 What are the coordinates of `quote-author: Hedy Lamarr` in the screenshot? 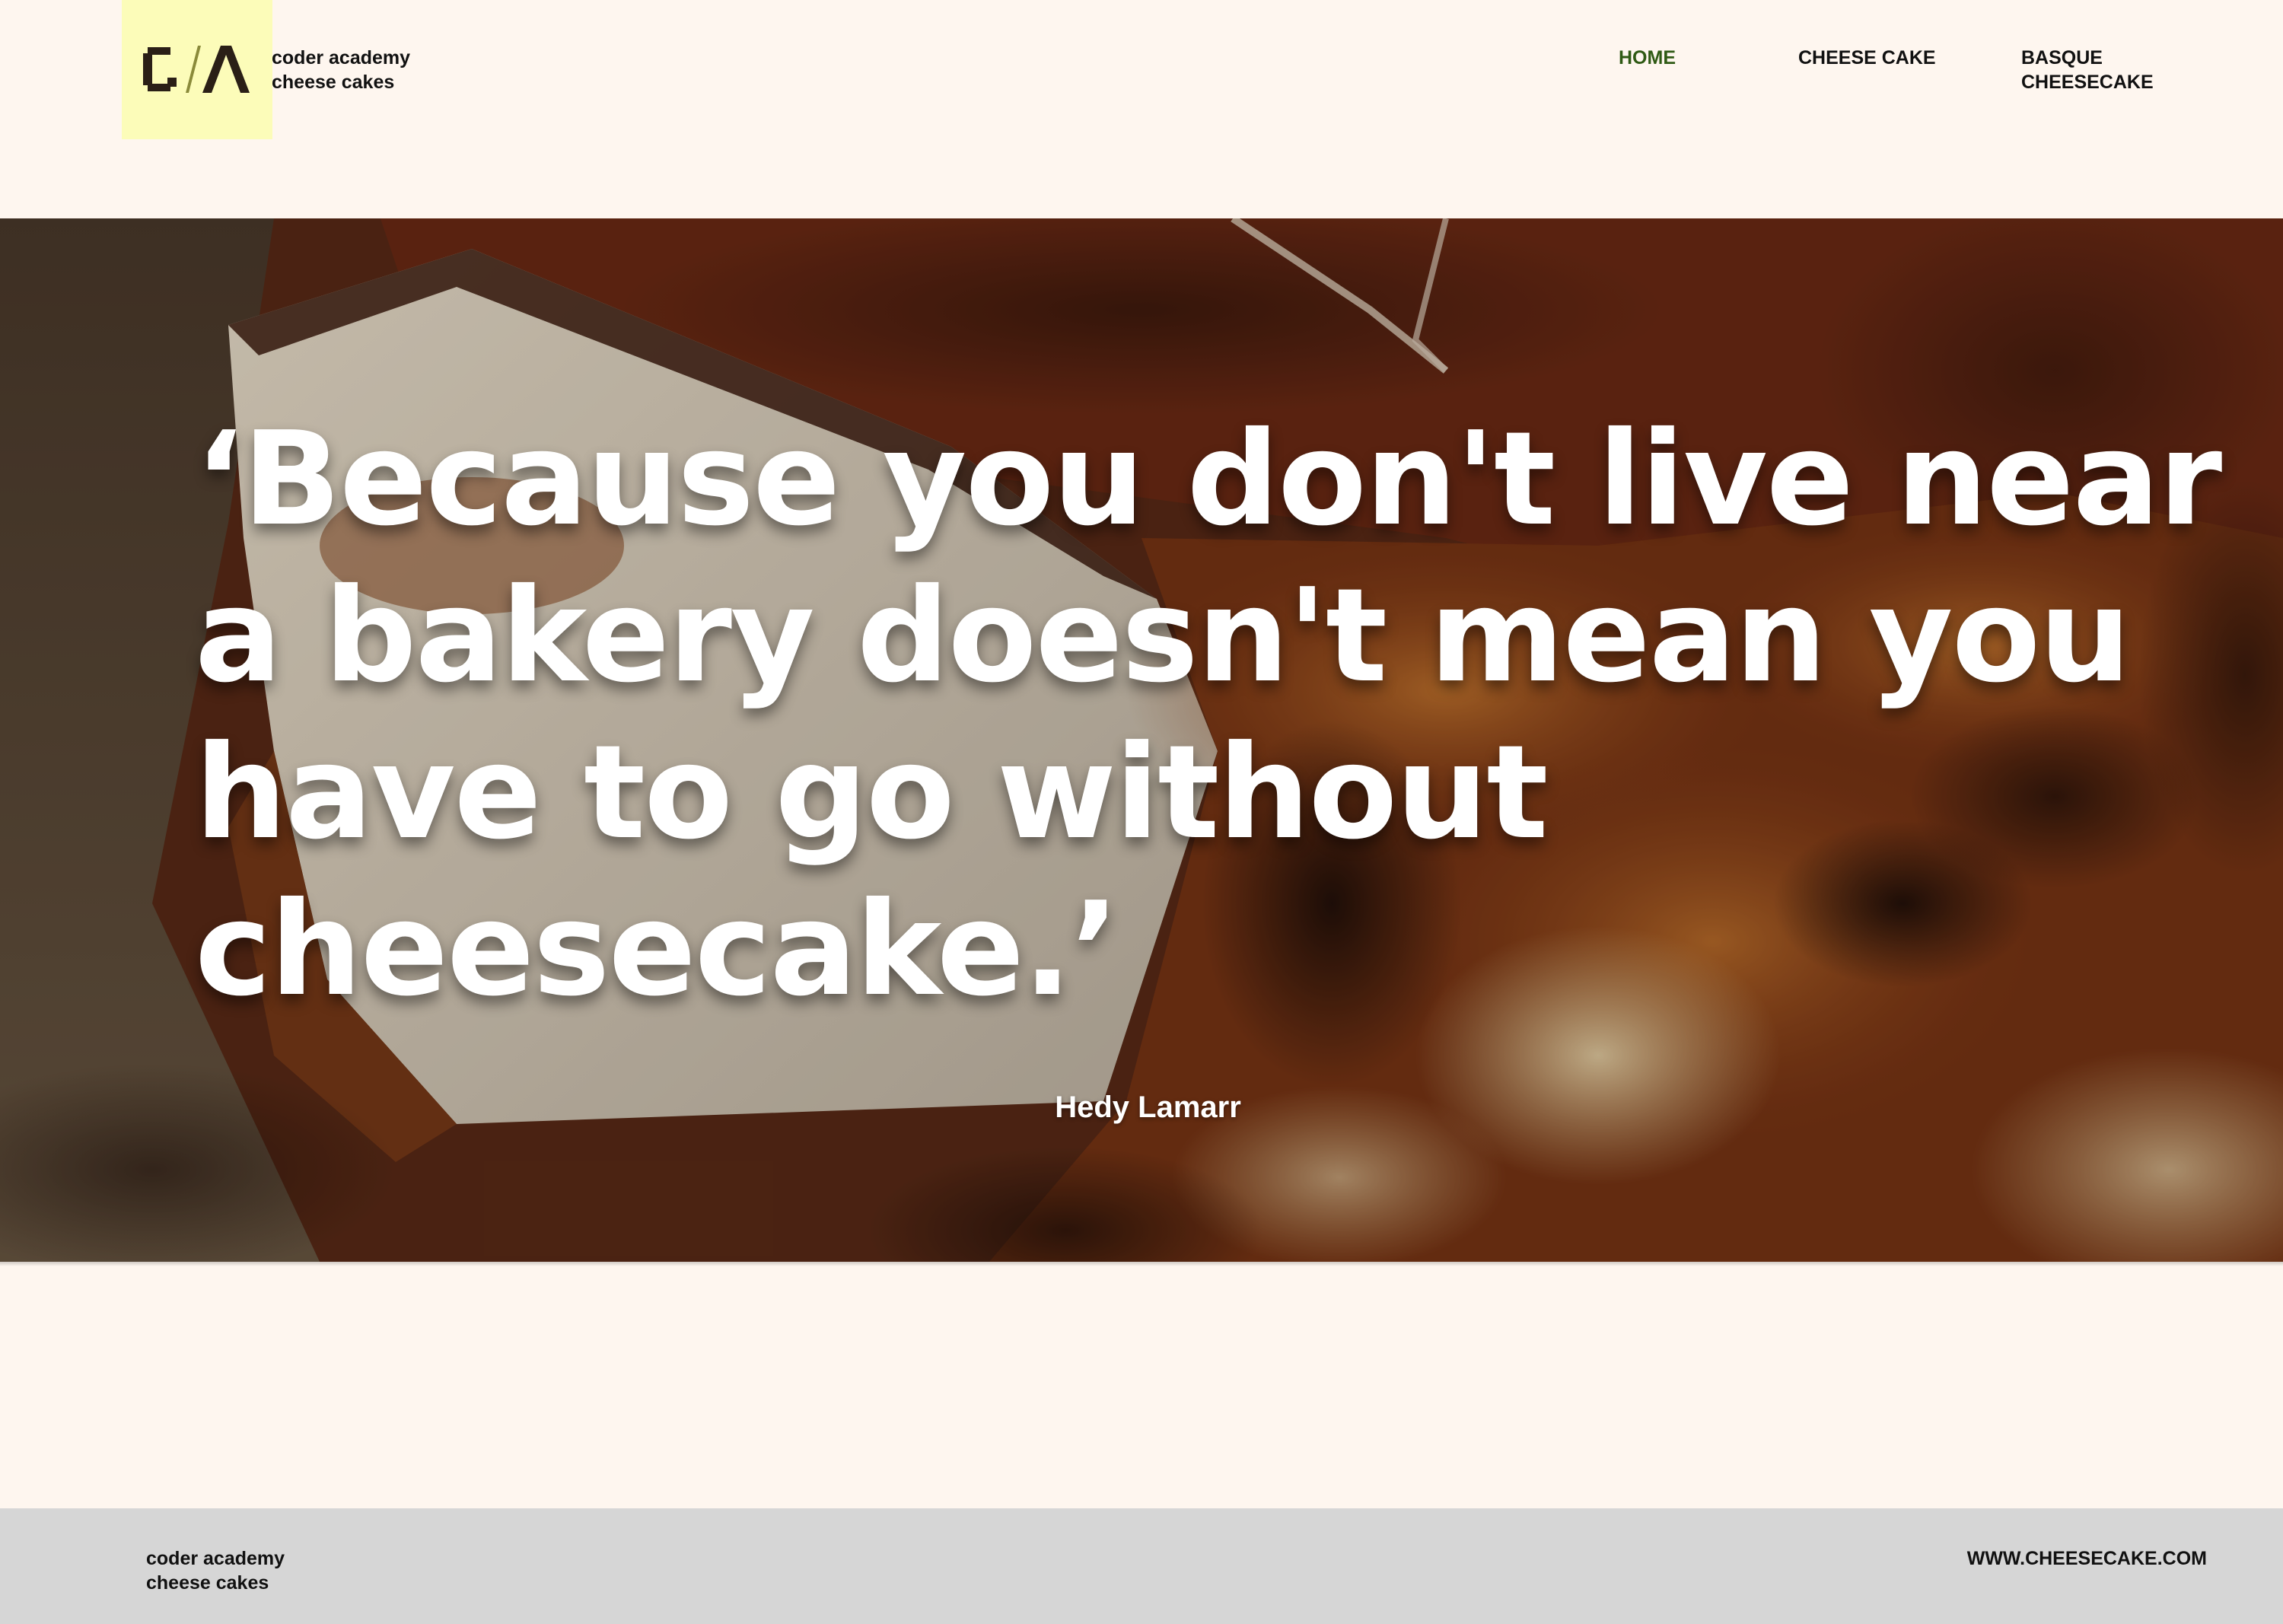 It's located at (1148, 1107).